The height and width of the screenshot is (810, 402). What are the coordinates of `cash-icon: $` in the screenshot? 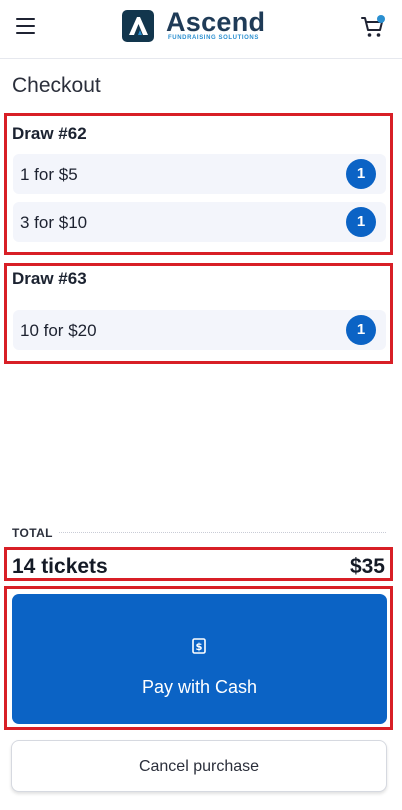 It's located at (199, 646).